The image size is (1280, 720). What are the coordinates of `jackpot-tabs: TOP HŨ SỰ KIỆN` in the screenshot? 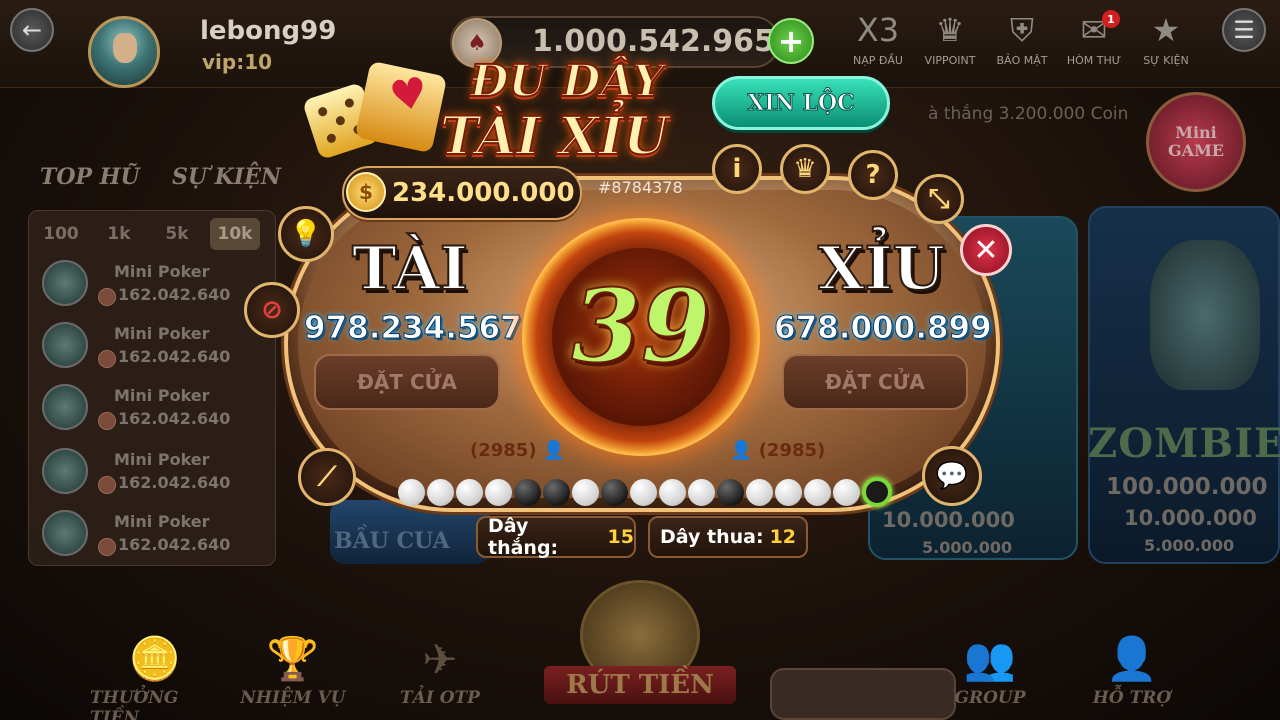 It's located at (149, 175).